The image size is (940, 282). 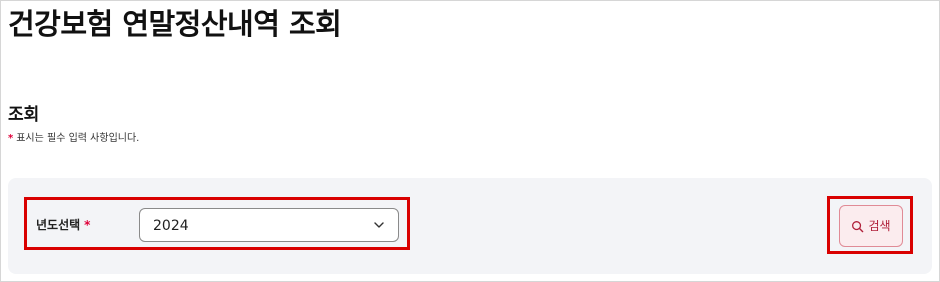 What do you see at coordinates (879, 226) in the screenshot?
I see `search-button-label: 검색` at bounding box center [879, 226].